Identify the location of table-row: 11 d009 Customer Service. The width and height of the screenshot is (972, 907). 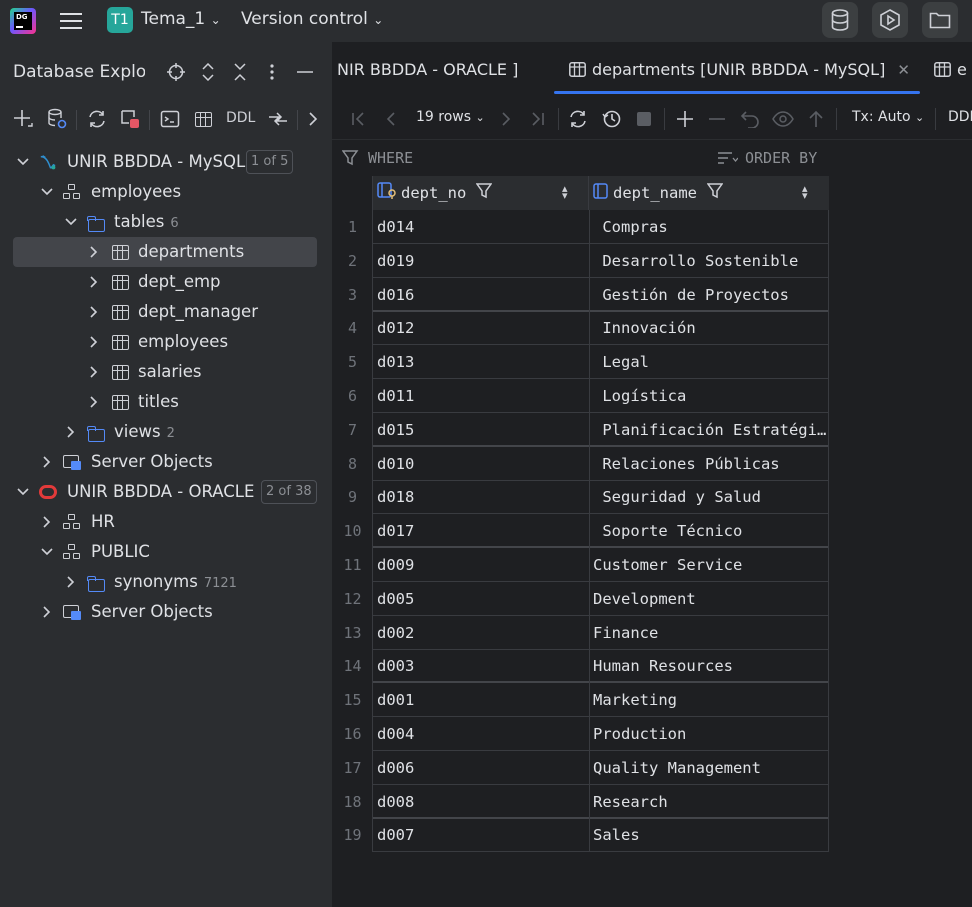
(581, 565).